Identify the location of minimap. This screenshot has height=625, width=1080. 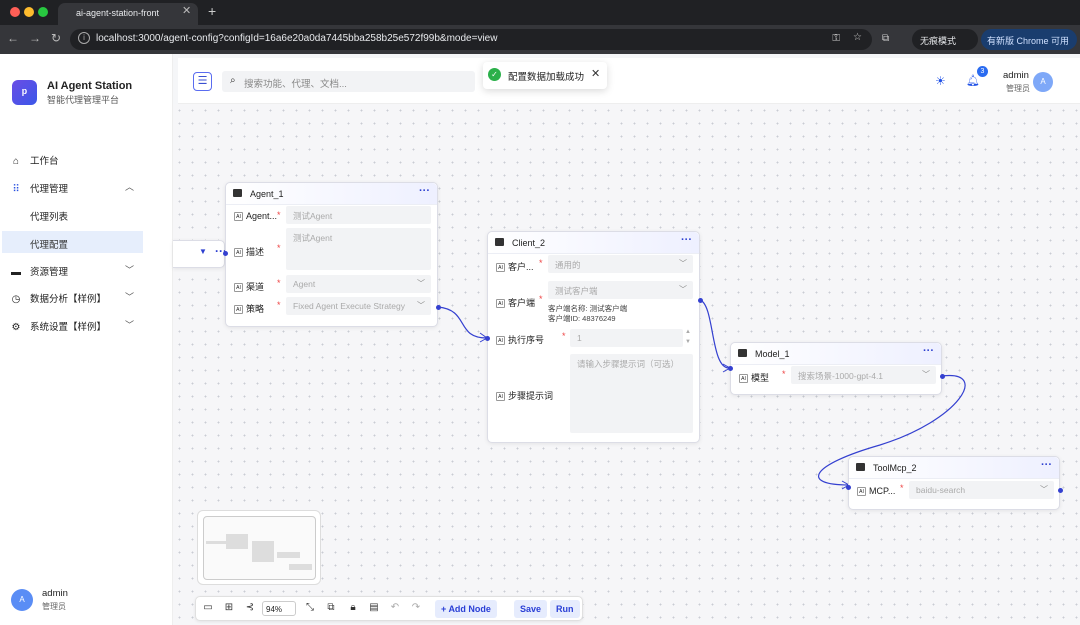
(259, 547).